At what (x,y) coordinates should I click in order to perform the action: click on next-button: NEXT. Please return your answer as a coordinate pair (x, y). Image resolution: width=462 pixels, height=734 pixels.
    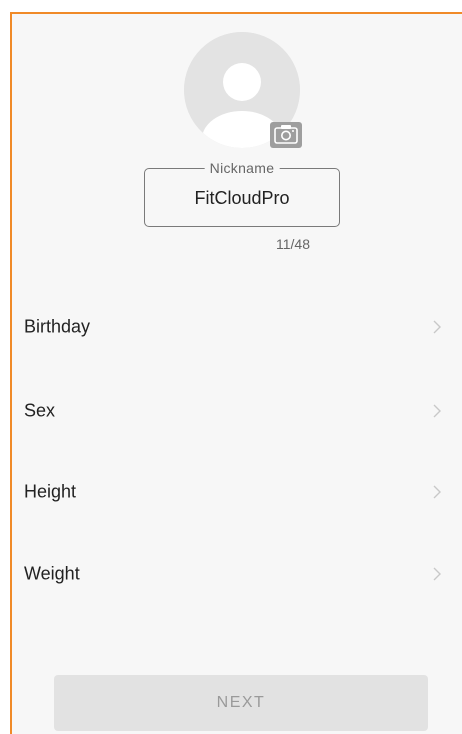
    Looking at the image, I should click on (241, 703).